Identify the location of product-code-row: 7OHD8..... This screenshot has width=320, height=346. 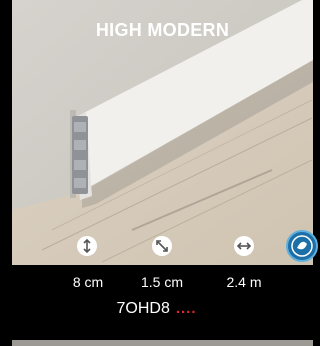
(156, 309).